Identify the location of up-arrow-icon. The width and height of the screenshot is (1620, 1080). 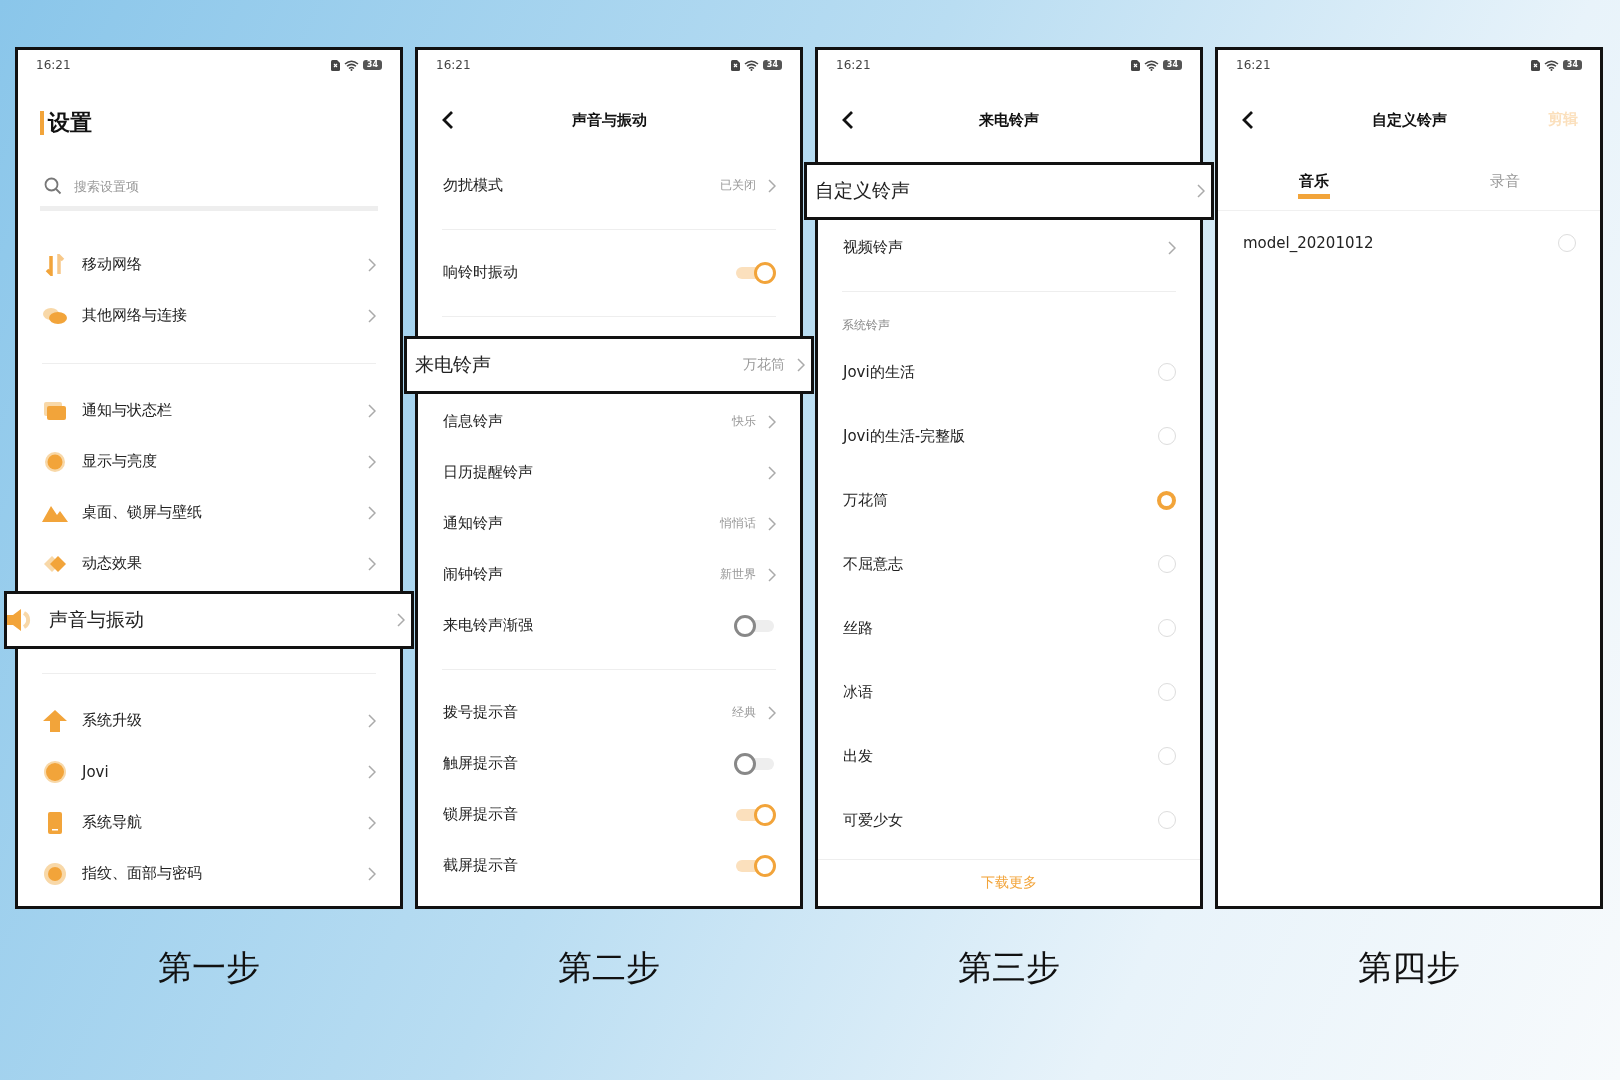
(55, 720).